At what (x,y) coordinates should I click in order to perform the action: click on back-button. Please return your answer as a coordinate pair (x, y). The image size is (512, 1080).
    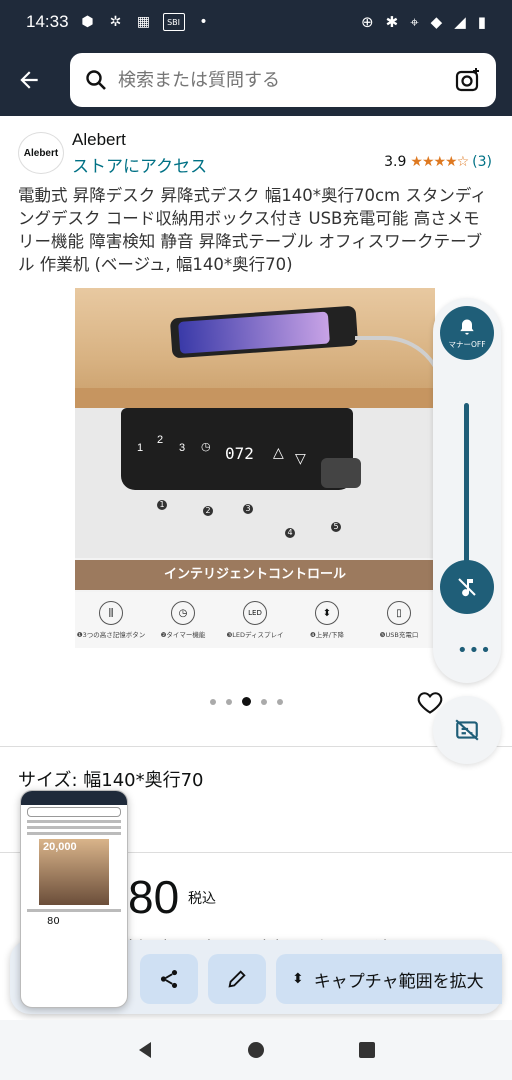
    Looking at the image, I should click on (29, 80).